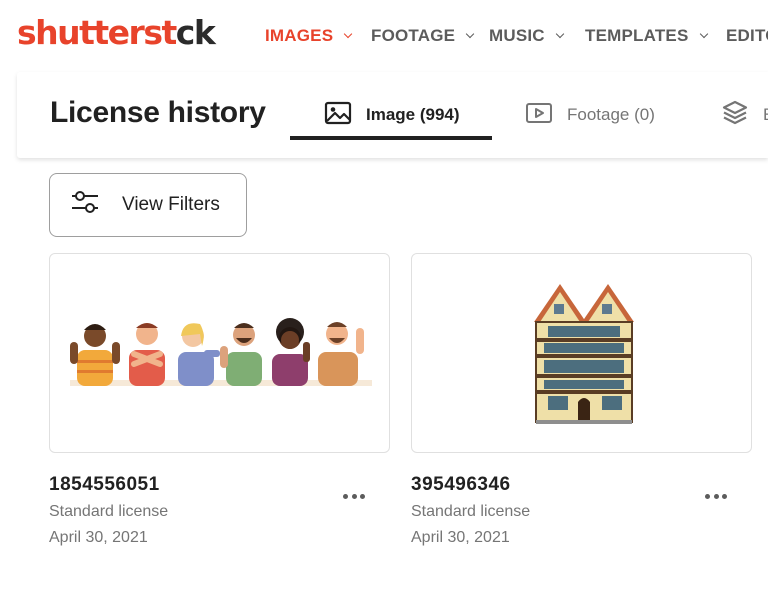 The image size is (768, 590). I want to click on card-image-id: 1854556051, so click(104, 484).